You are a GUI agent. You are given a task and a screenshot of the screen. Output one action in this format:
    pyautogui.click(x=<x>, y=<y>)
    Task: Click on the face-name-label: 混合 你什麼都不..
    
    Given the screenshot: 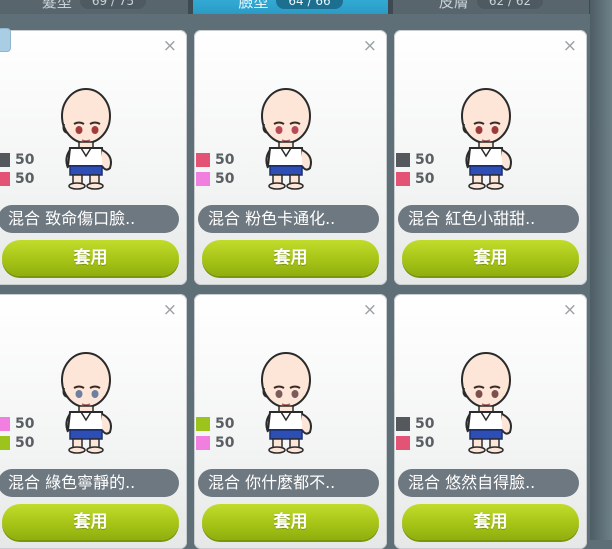 What is the action you would take?
    pyautogui.click(x=288, y=483)
    